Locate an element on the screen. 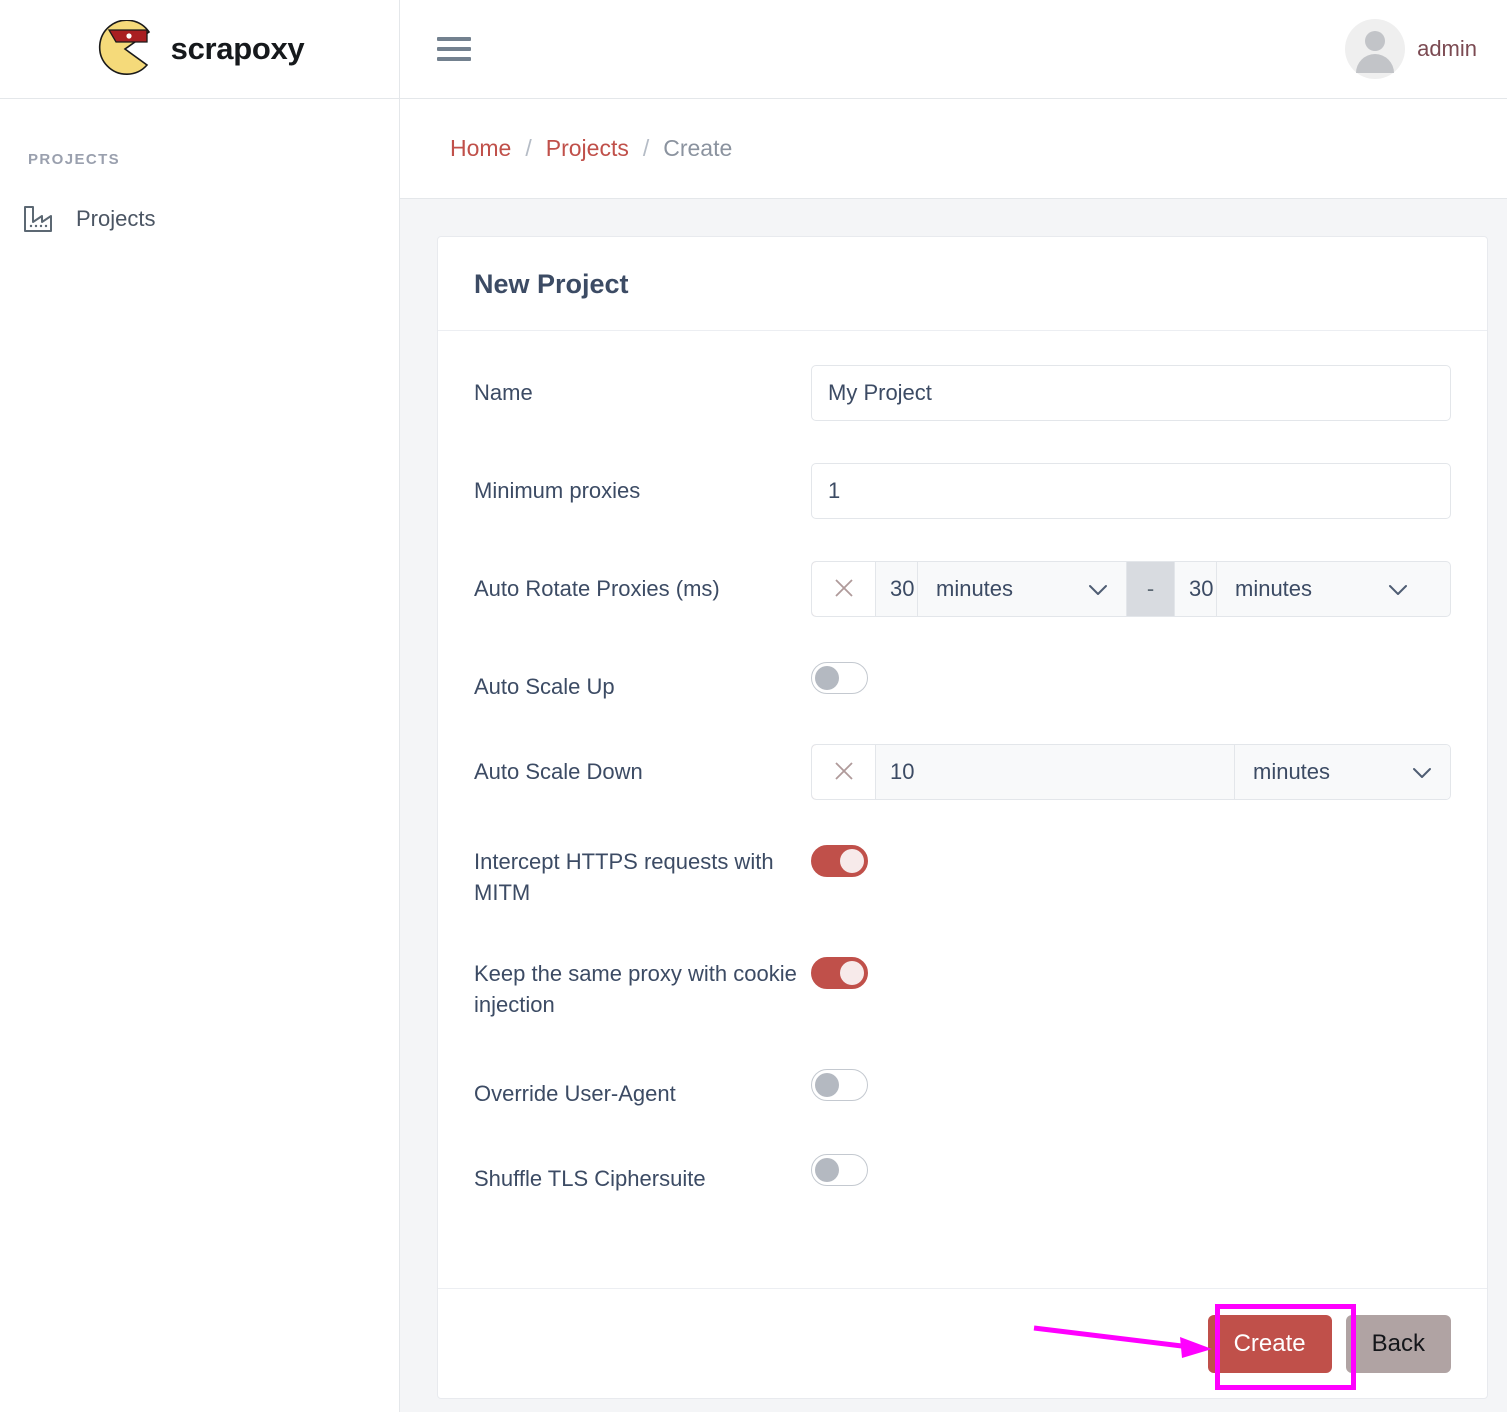 This screenshot has height=1412, width=1507. card-header: New Project is located at coordinates (962, 284).